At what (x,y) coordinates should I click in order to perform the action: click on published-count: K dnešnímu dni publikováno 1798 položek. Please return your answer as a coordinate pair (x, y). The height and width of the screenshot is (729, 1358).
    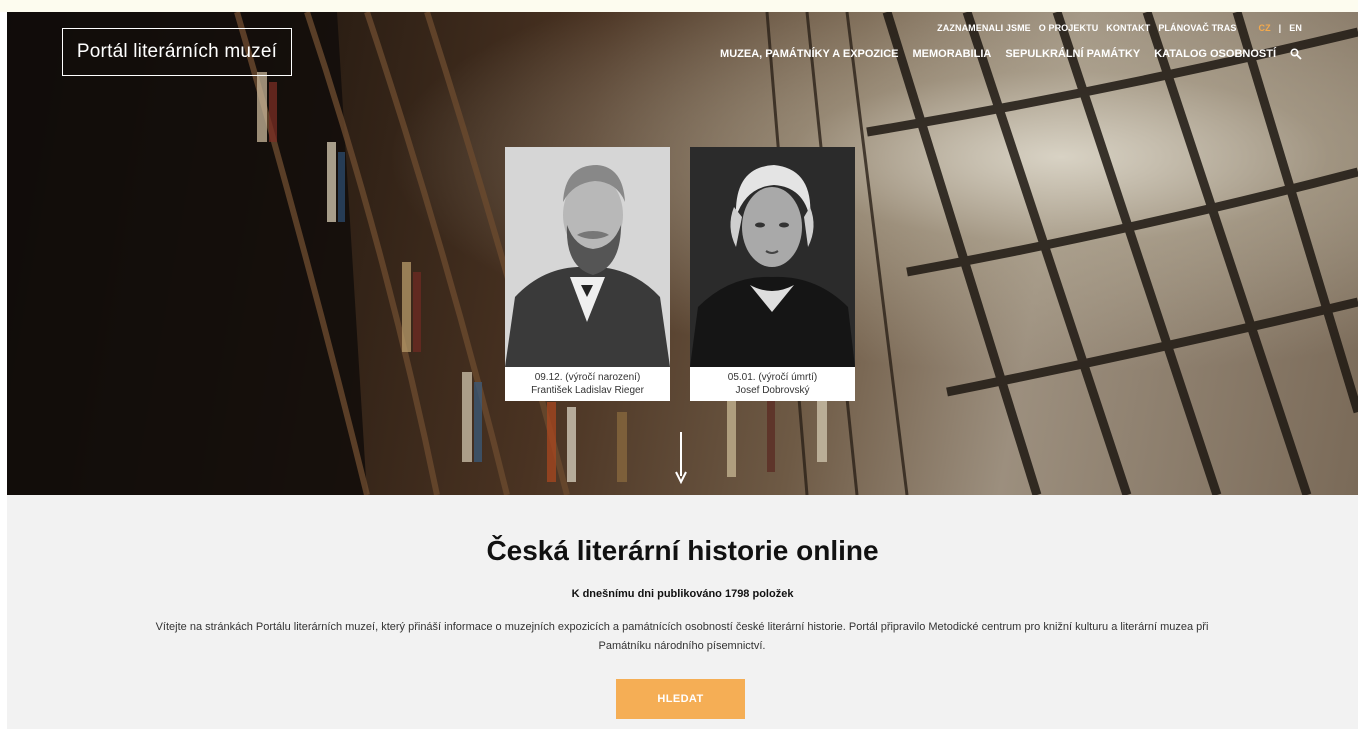
    Looking at the image, I should click on (682, 594).